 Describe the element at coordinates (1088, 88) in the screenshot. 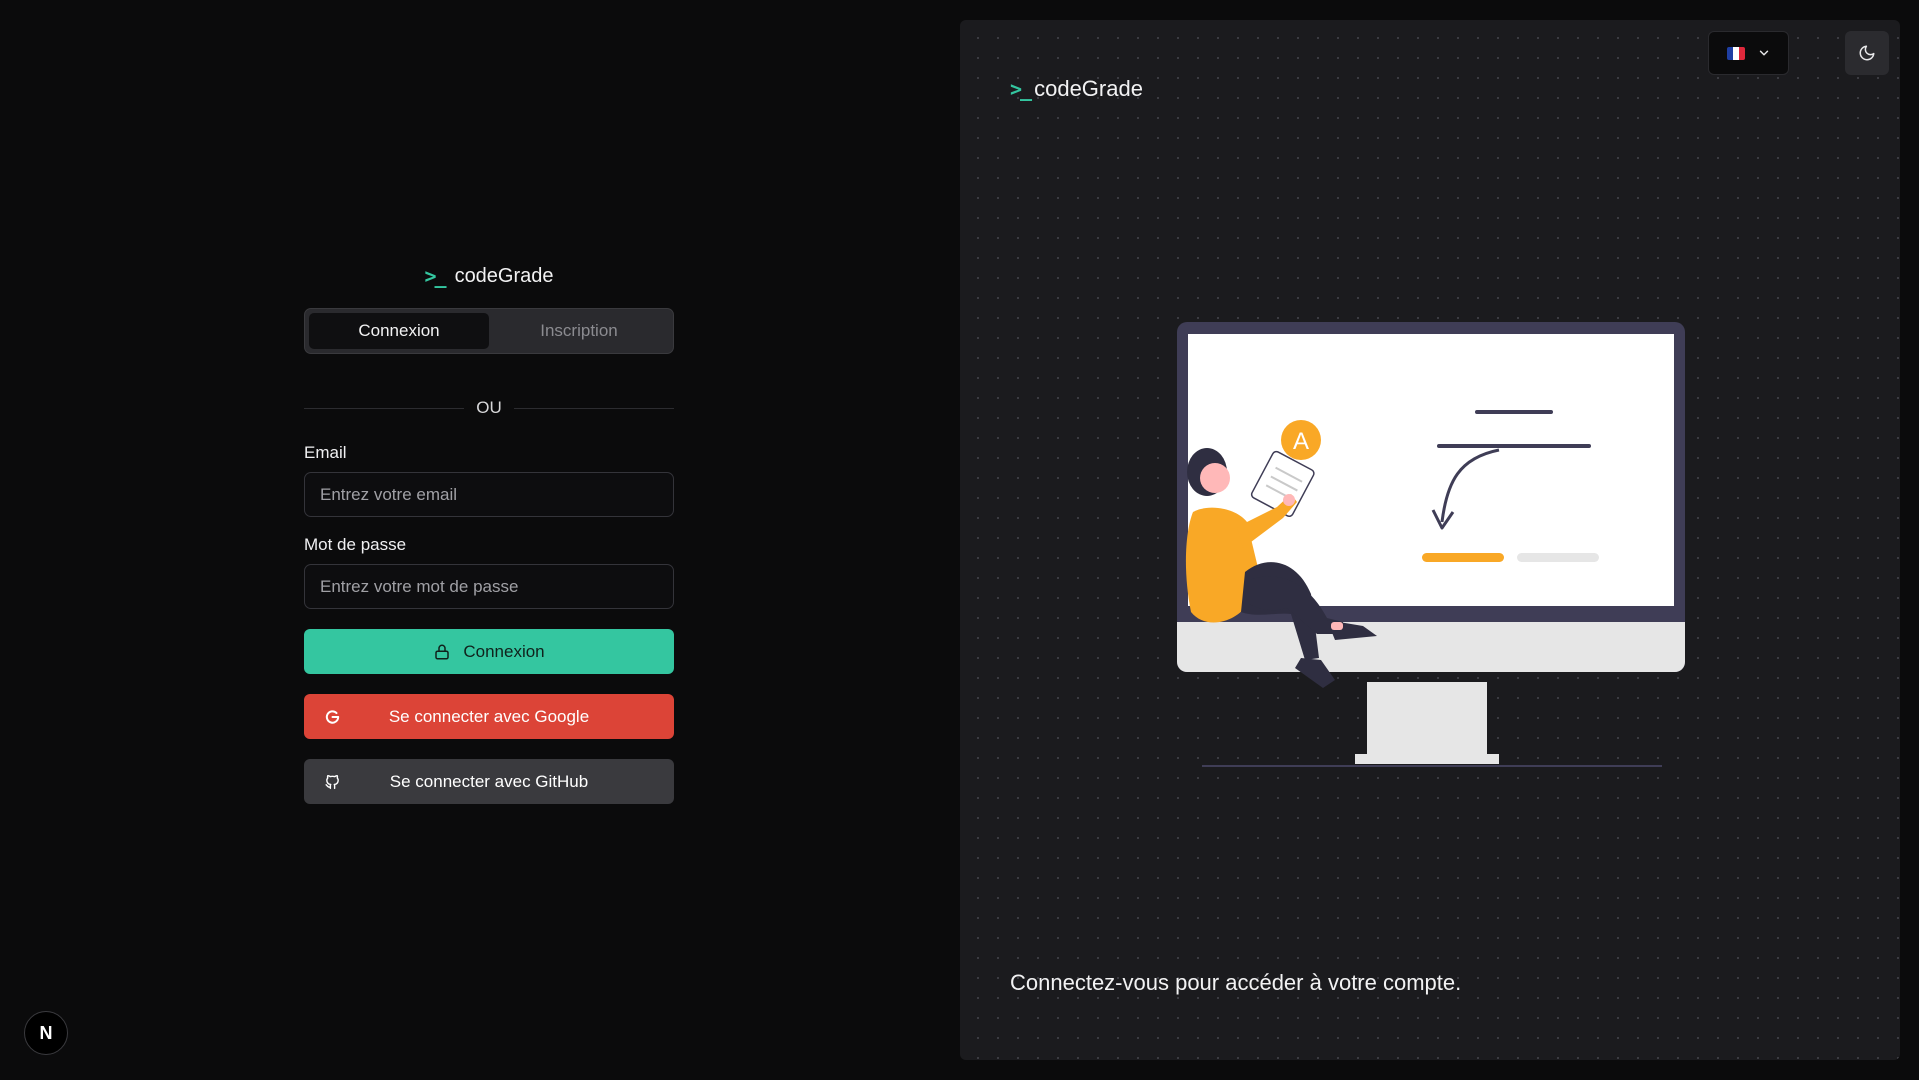

I see `panel-brand-name: codeGrade` at that location.